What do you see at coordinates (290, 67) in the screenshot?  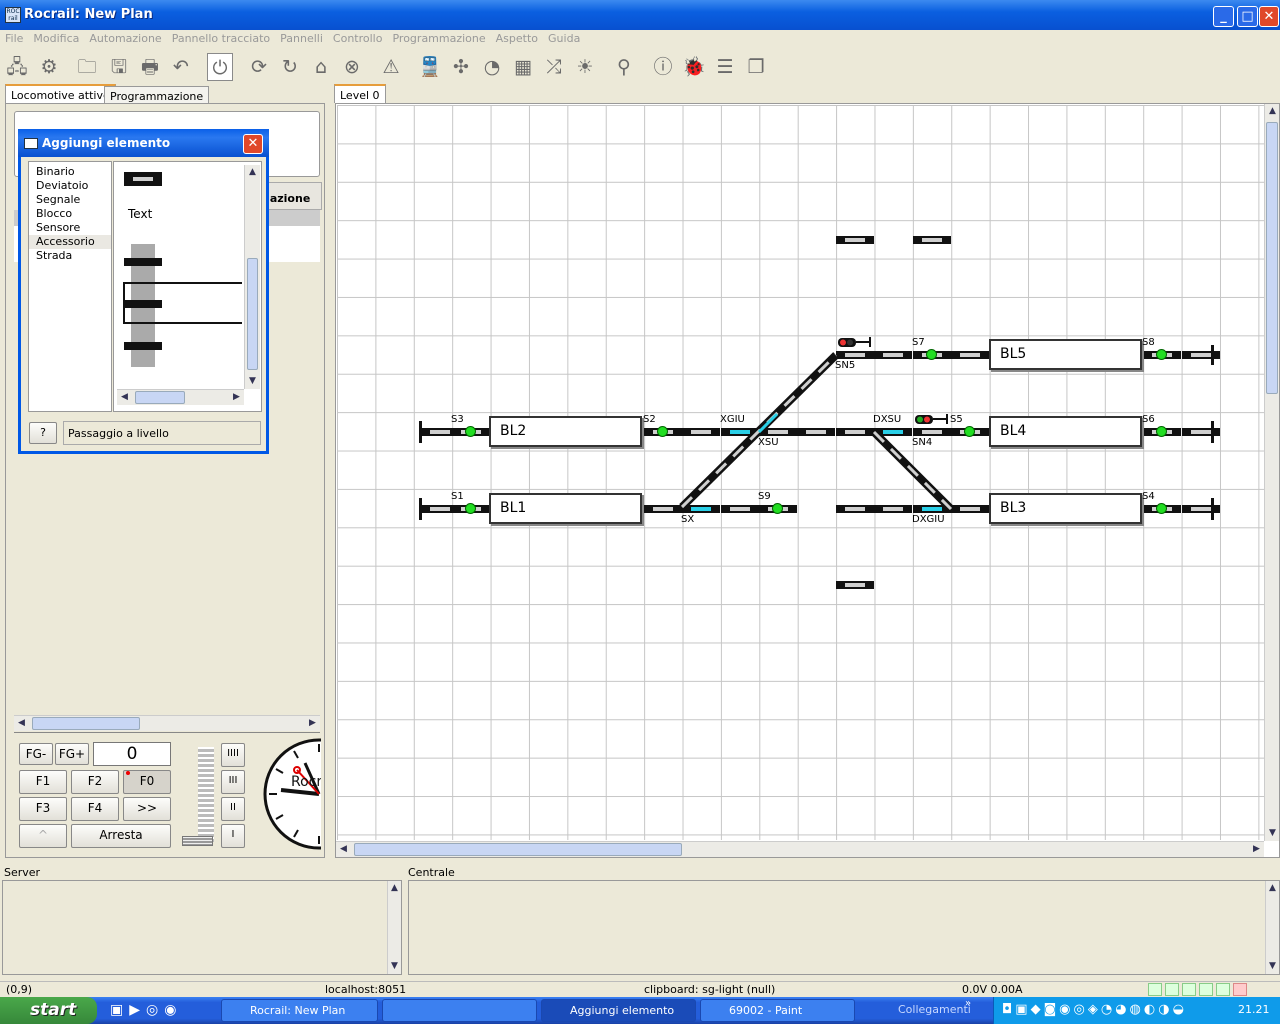 I see `reset-icon: ↻` at bounding box center [290, 67].